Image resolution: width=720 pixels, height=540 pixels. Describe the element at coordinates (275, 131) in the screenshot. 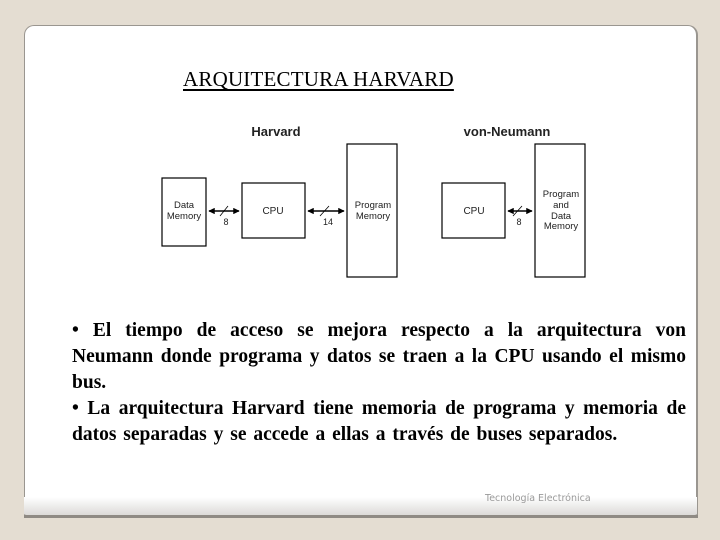

I see `harvard-label: Harvard` at that location.